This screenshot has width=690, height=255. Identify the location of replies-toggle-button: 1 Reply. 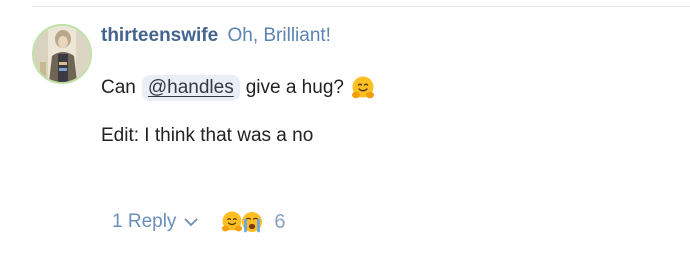
(155, 222).